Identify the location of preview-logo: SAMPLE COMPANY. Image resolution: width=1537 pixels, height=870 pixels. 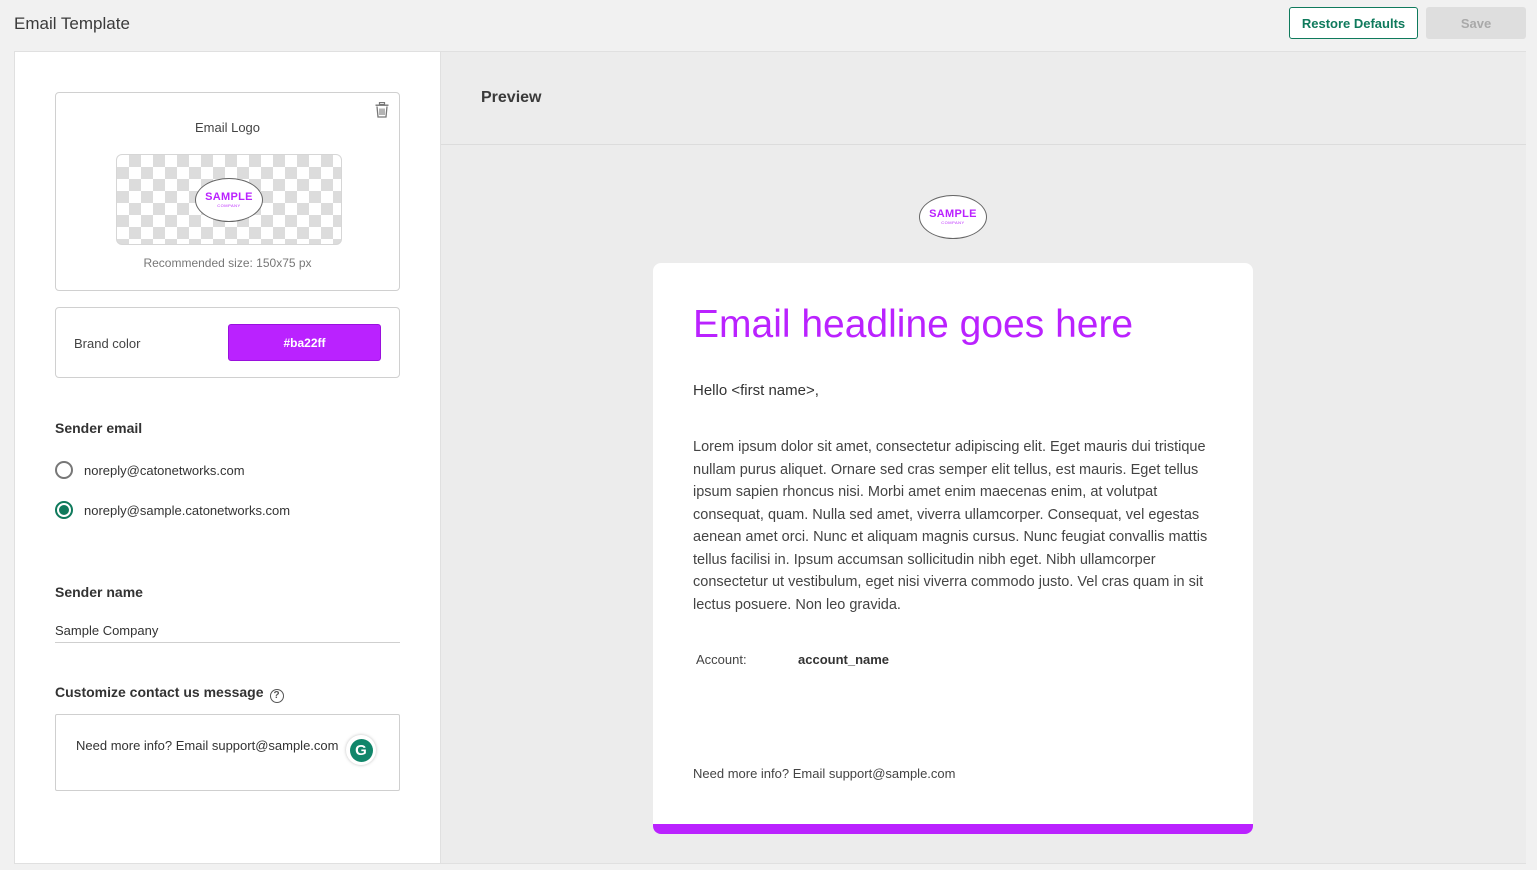
(953, 217).